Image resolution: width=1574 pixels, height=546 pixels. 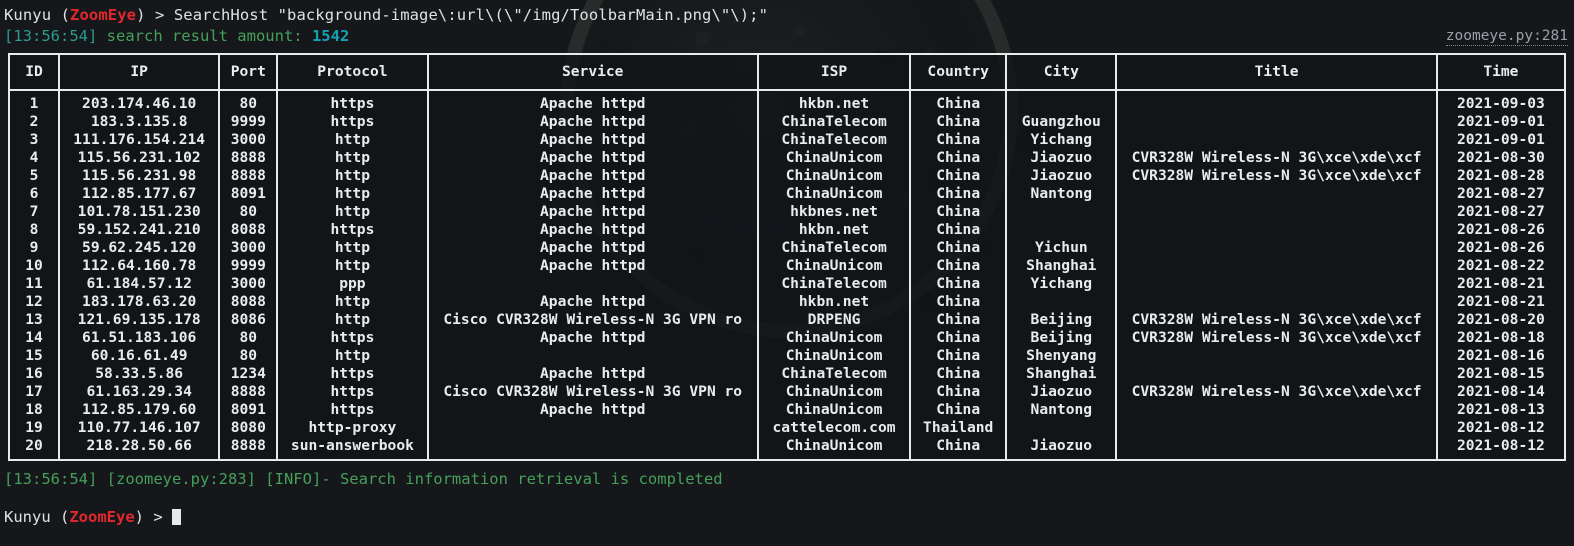 What do you see at coordinates (1500, 266) in the screenshot?
I see `cell-time: 2021-08-22` at bounding box center [1500, 266].